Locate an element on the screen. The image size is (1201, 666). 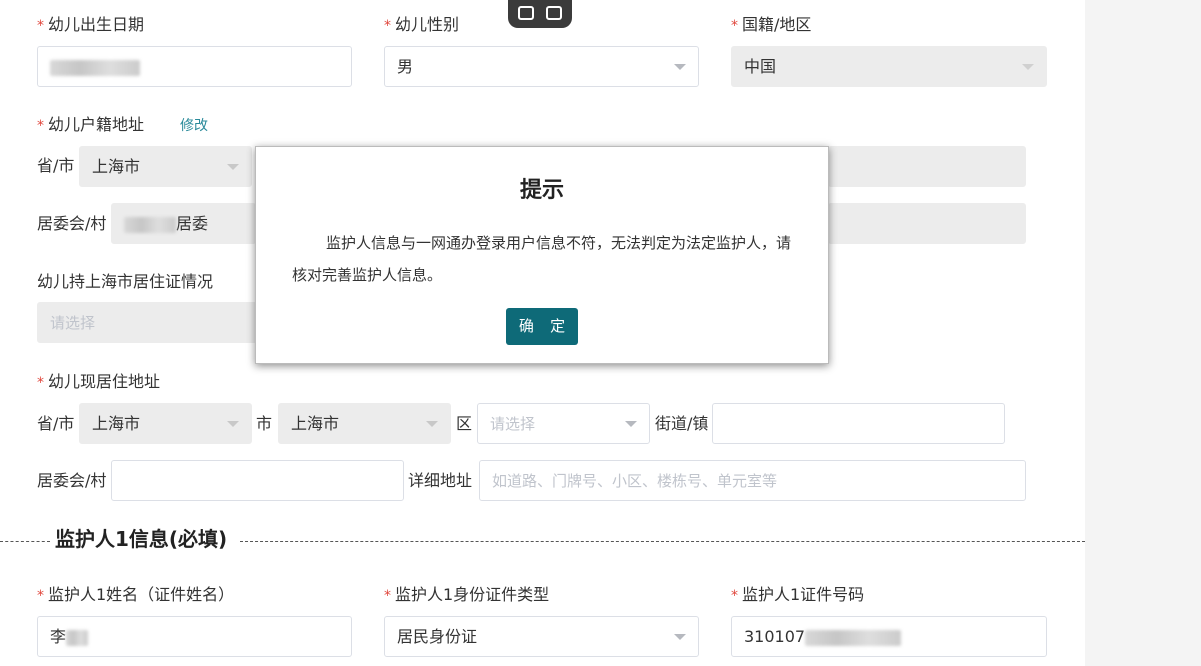
current-province-select: 上海市 is located at coordinates (165, 423).